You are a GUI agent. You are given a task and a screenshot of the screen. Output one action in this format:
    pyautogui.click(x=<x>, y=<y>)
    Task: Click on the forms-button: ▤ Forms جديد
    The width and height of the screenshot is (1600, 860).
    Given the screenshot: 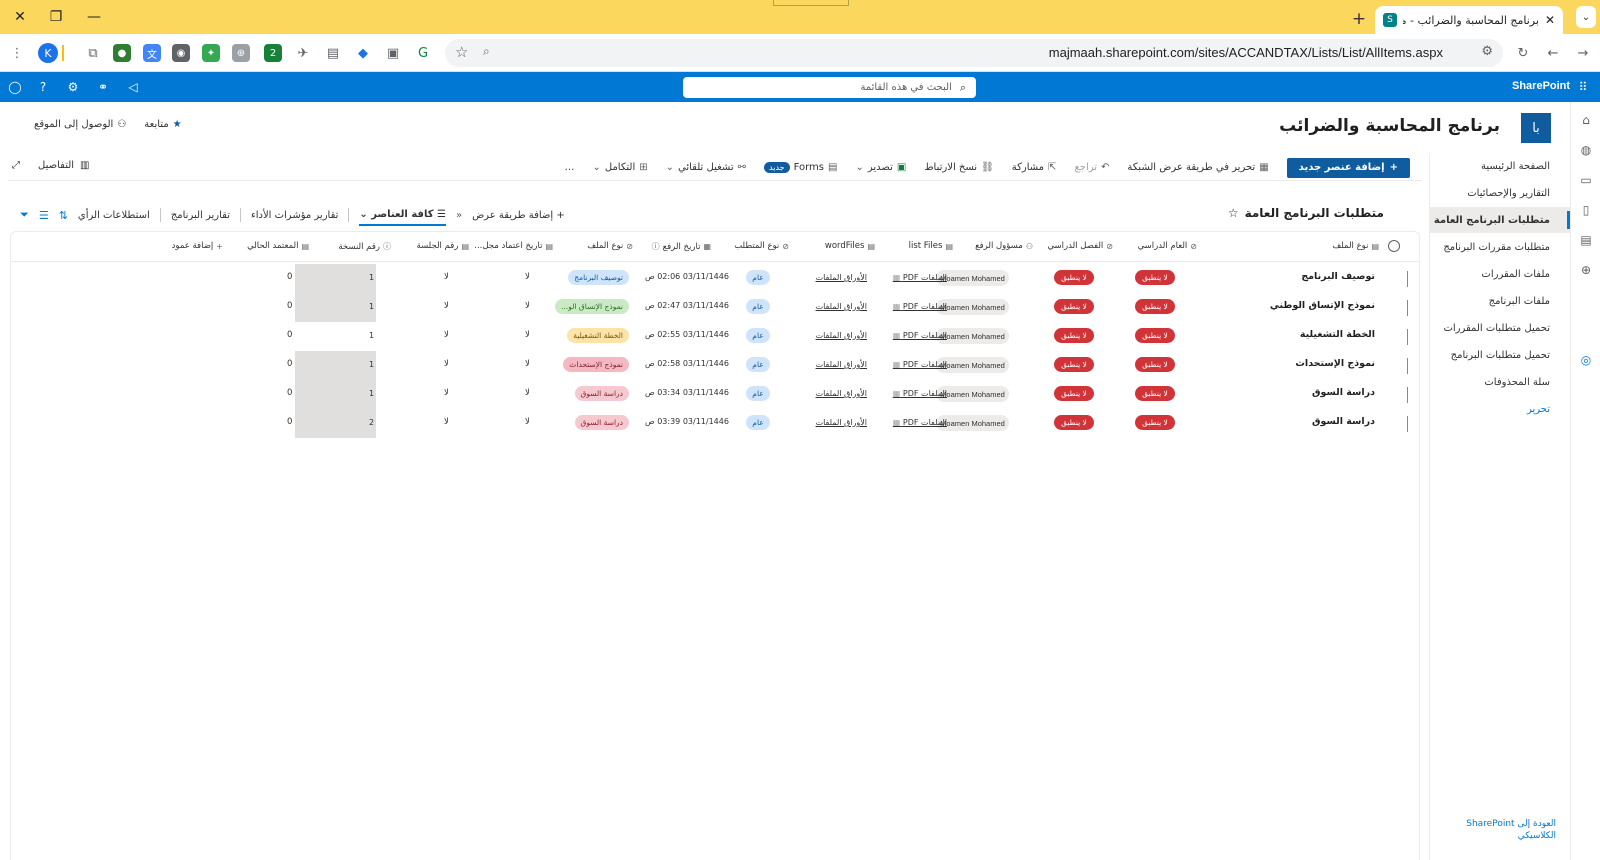 What is the action you would take?
    pyautogui.click(x=800, y=167)
    